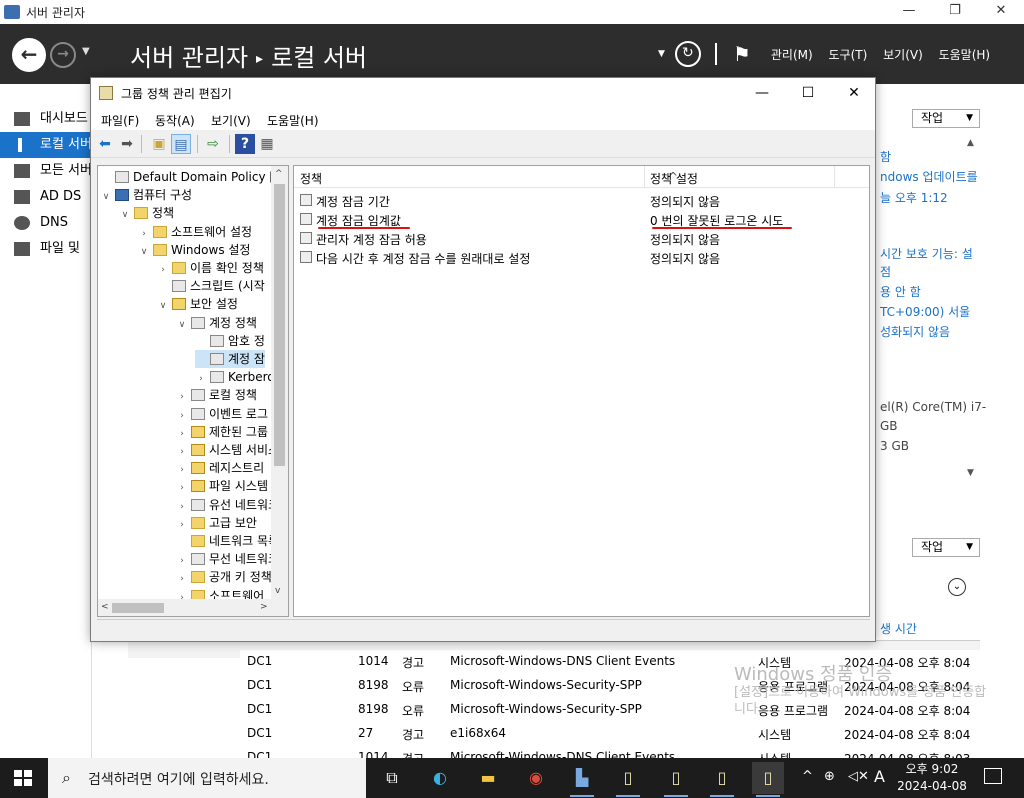 The height and width of the screenshot is (798, 1024). Describe the element at coordinates (829, 776) in the screenshot. I see `network-icon: ⊕` at that location.